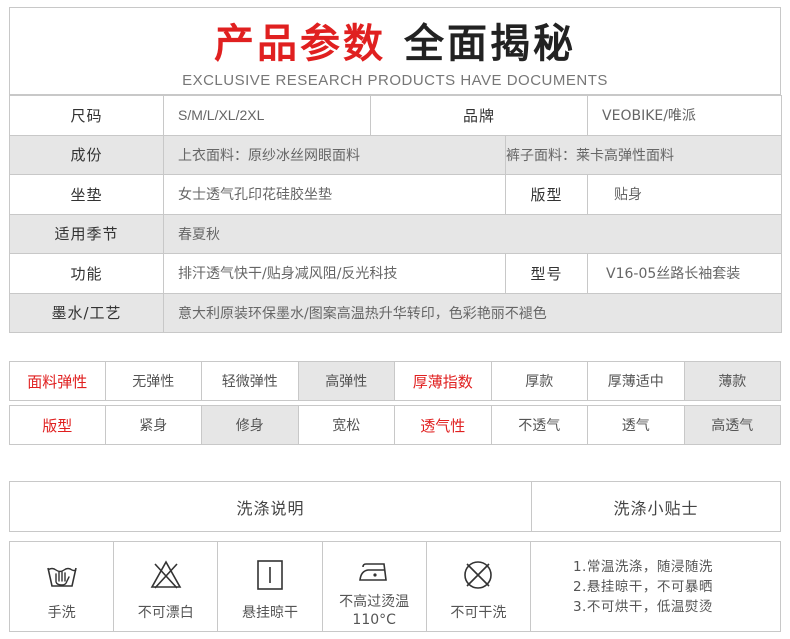 Image resolution: width=790 pixels, height=639 pixels. I want to click on wash-item-no-dry-clean: 不可干洗, so click(479, 586).